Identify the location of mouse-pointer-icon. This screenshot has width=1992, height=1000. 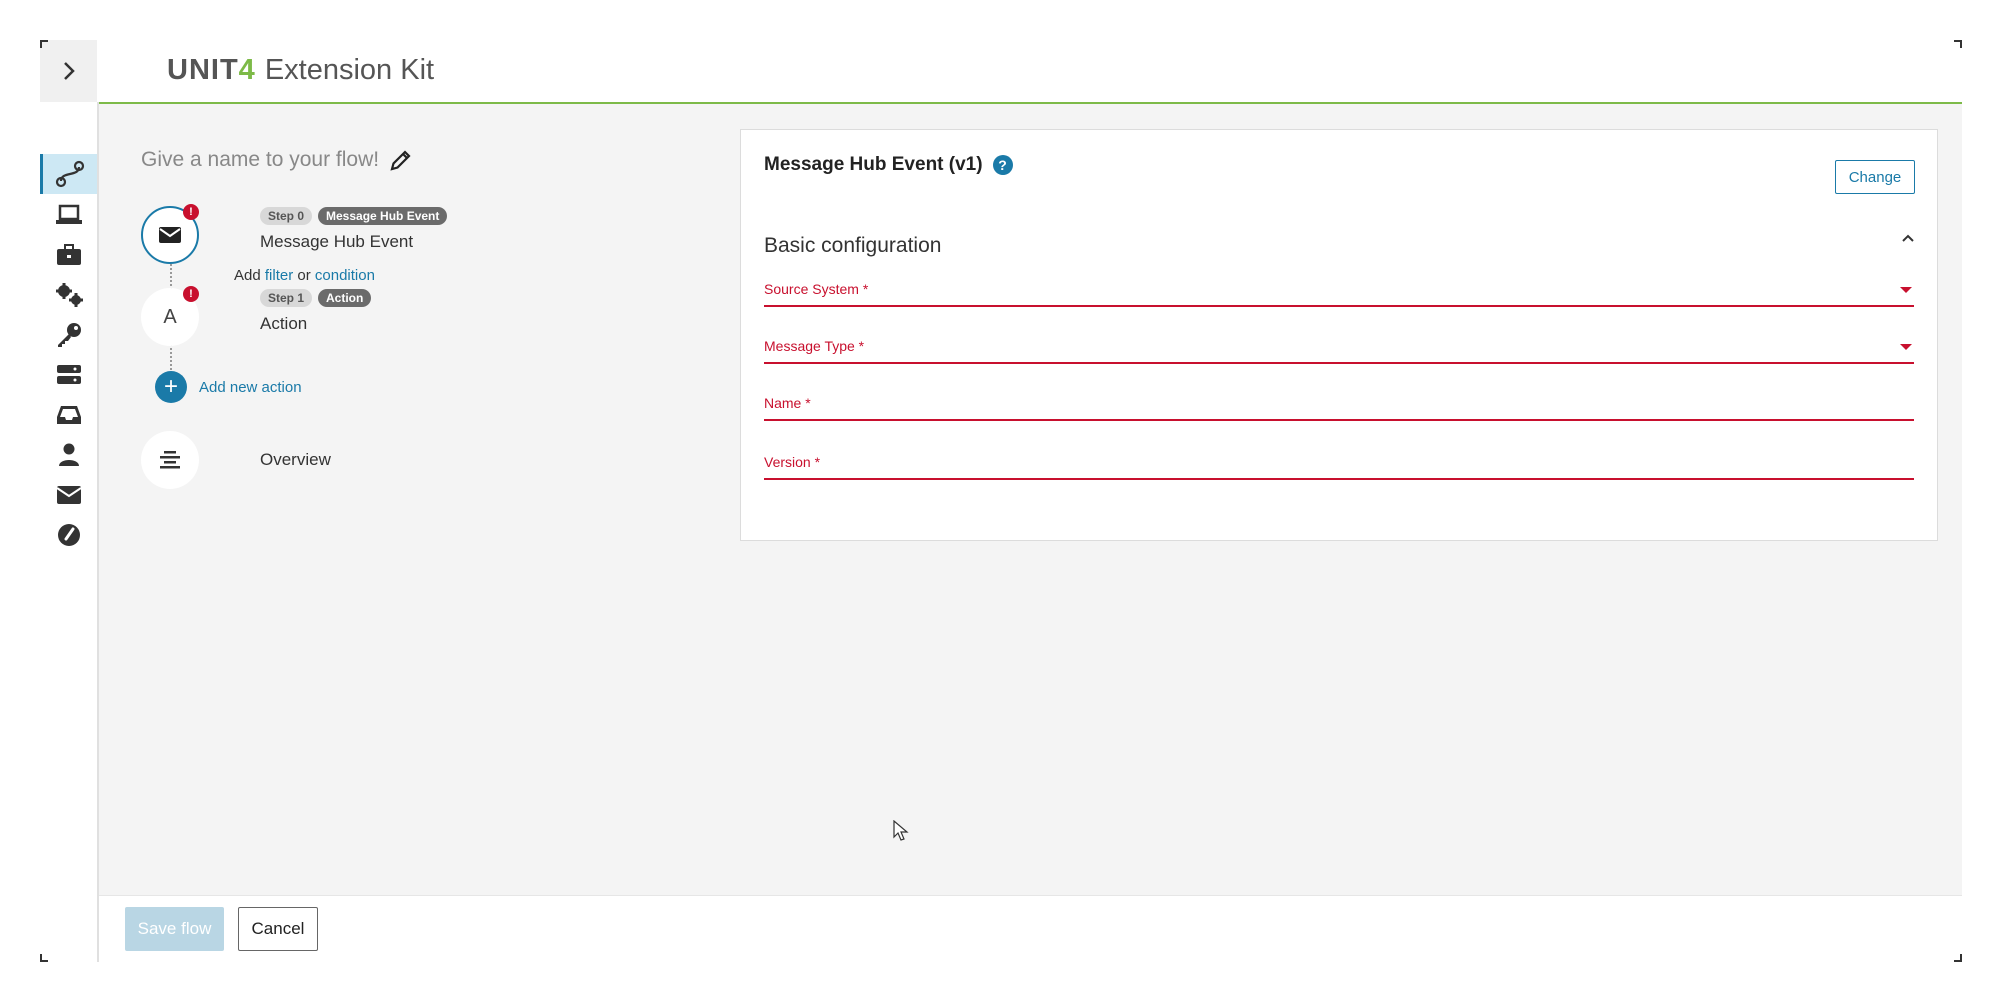
(901, 830).